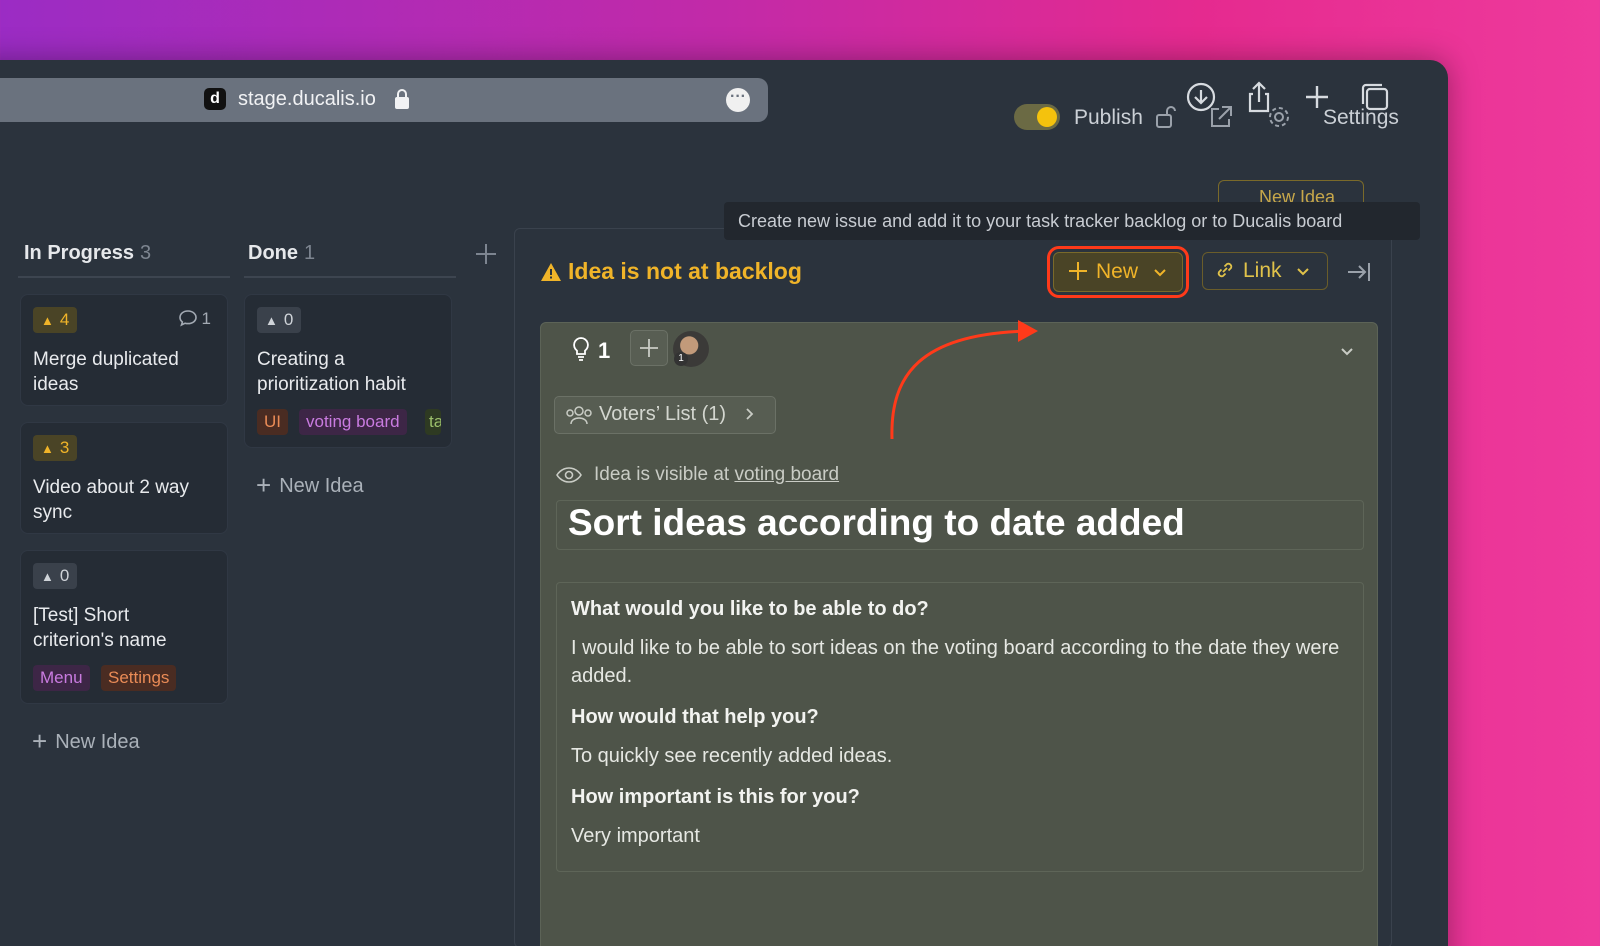  Describe the element at coordinates (433, 422) in the screenshot. I see `tag: ta` at that location.